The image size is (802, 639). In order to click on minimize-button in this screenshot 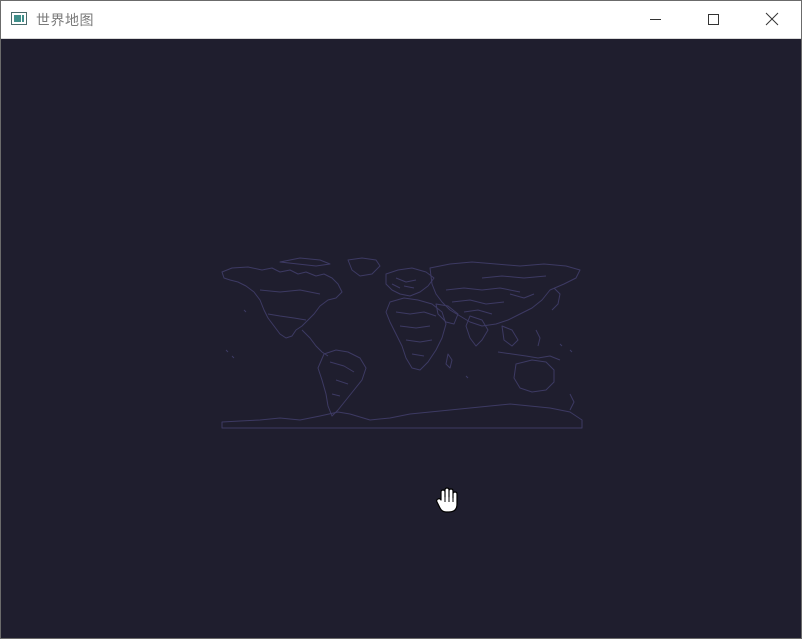, I will do `click(655, 19)`.